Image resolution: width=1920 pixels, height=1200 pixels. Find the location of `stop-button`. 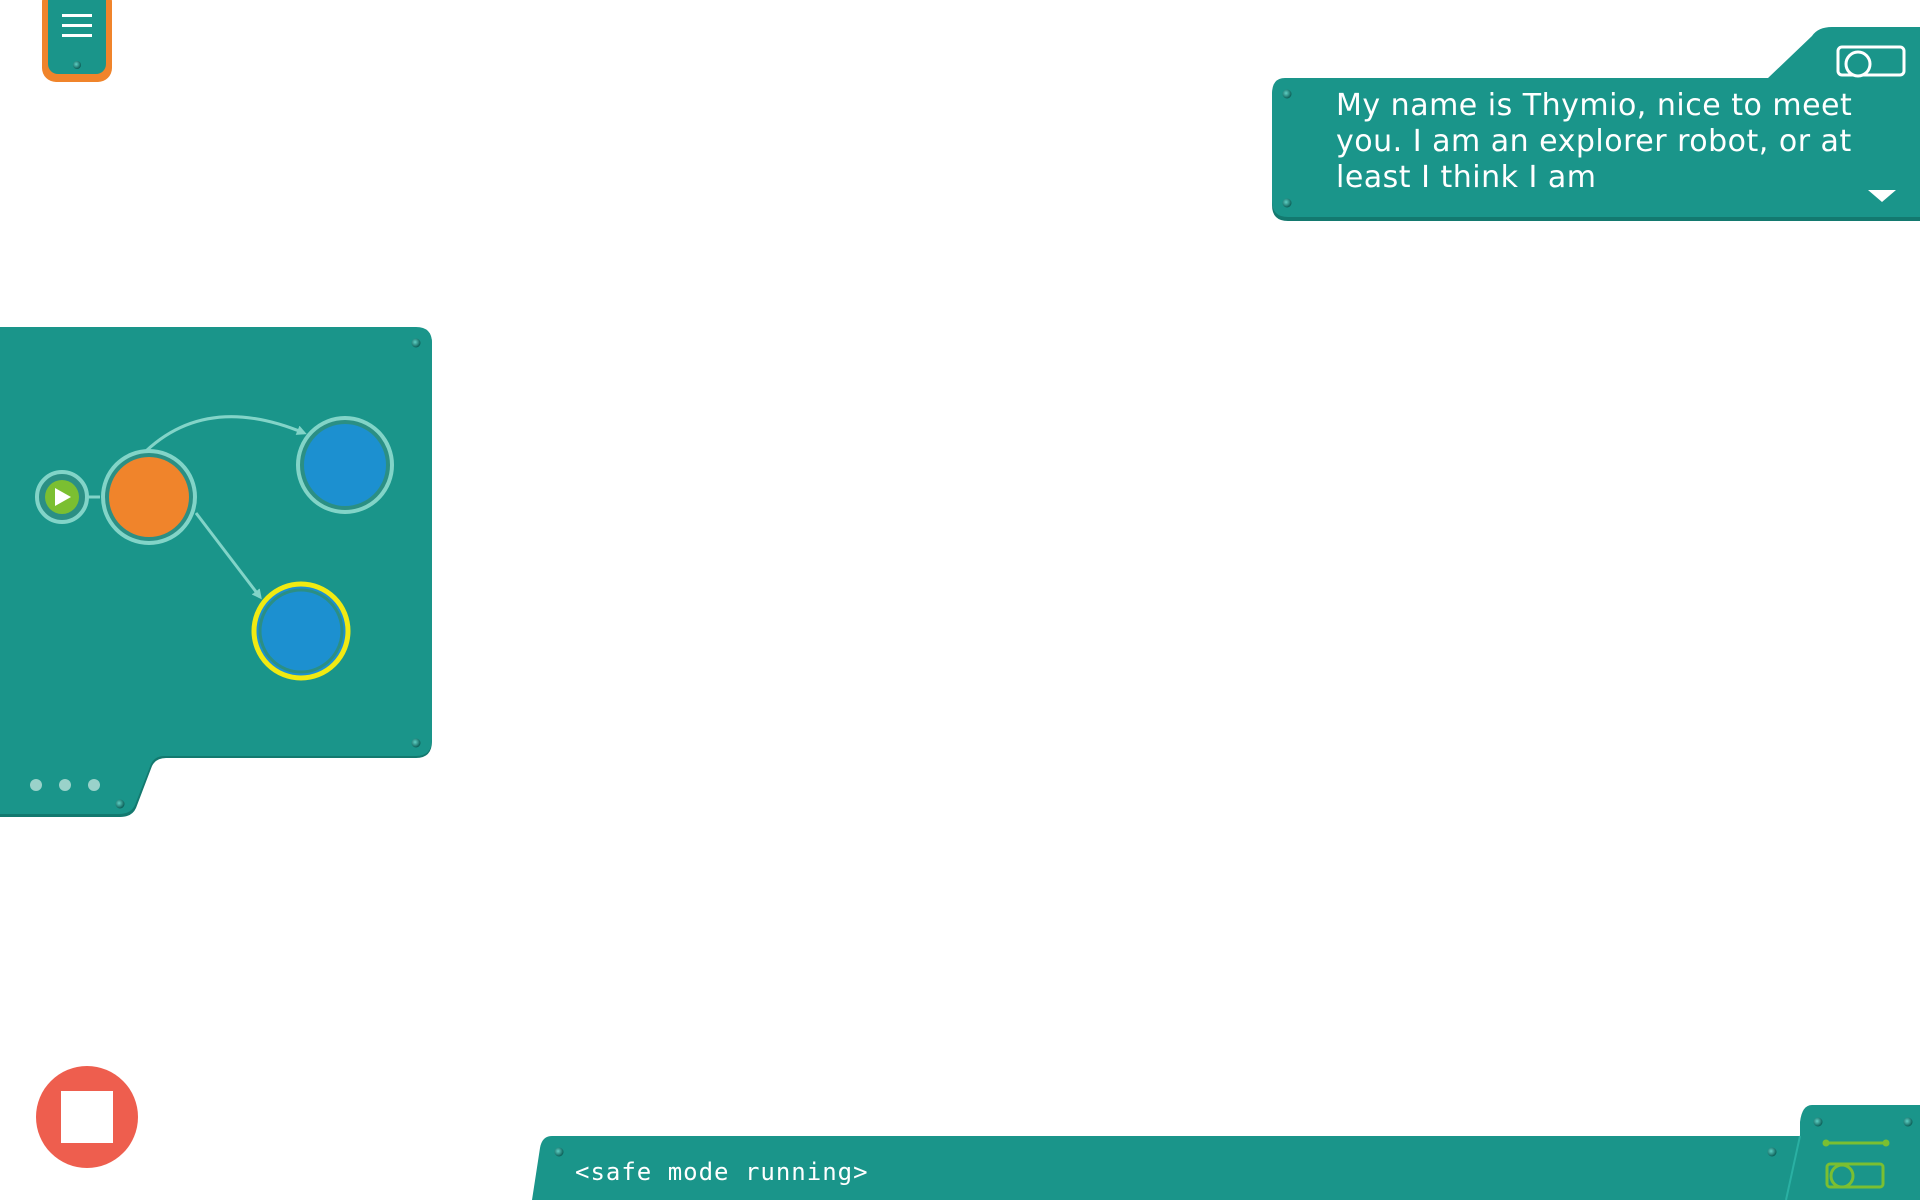

stop-button is located at coordinates (87, 1117).